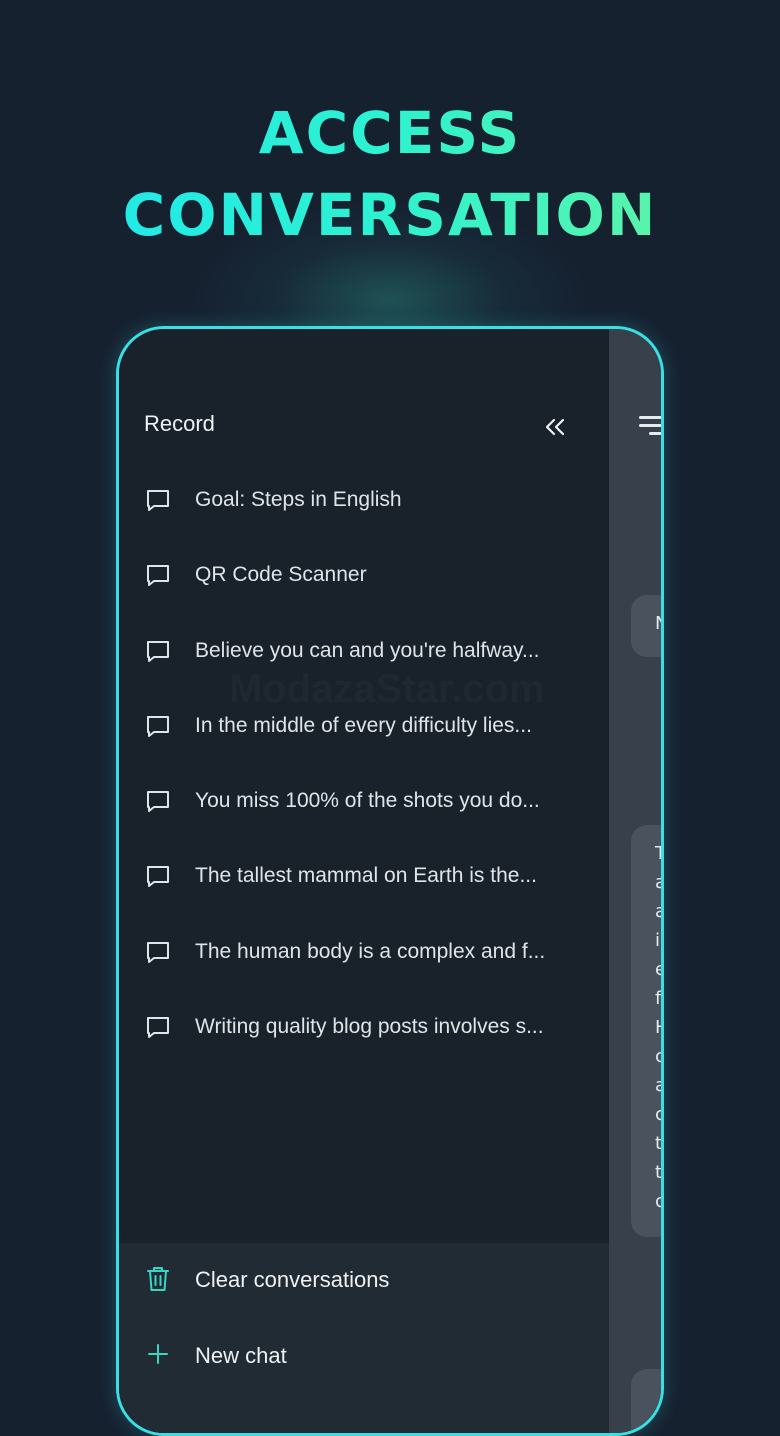  I want to click on menu-icon, so click(651, 425).